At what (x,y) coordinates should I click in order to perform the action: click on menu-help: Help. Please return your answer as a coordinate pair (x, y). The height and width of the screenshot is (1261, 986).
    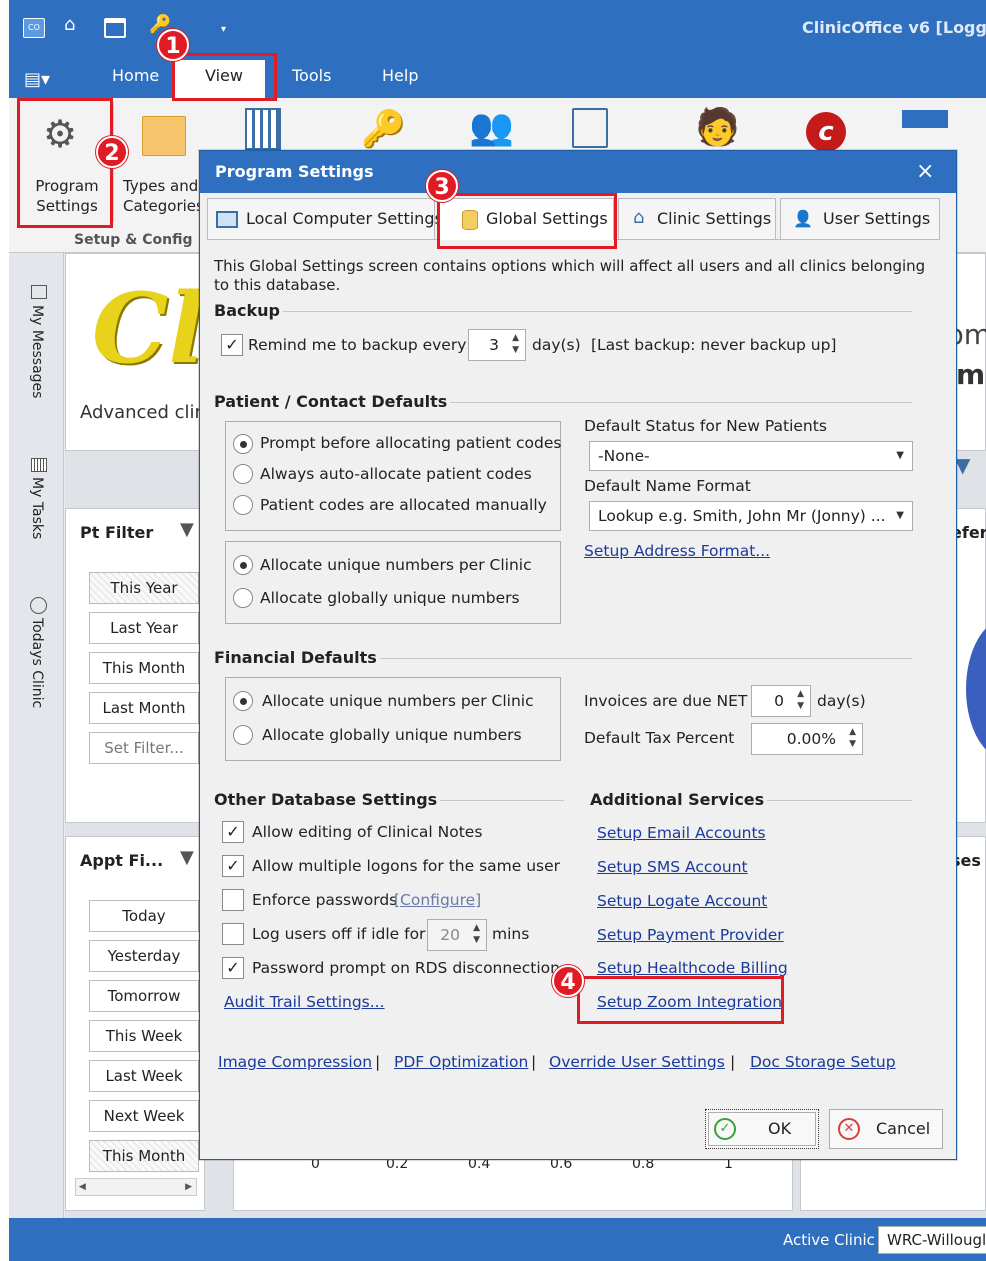
    Looking at the image, I should click on (400, 75).